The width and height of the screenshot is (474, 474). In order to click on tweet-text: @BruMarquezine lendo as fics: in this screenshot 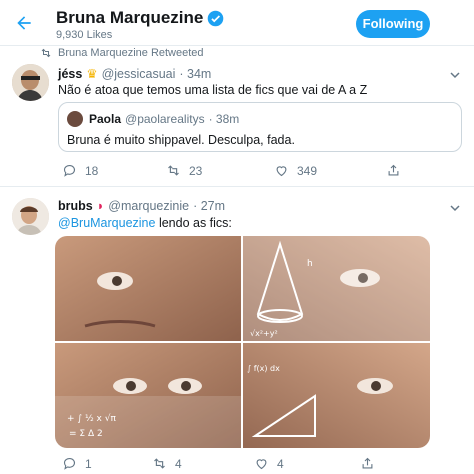, I will do `click(145, 223)`.